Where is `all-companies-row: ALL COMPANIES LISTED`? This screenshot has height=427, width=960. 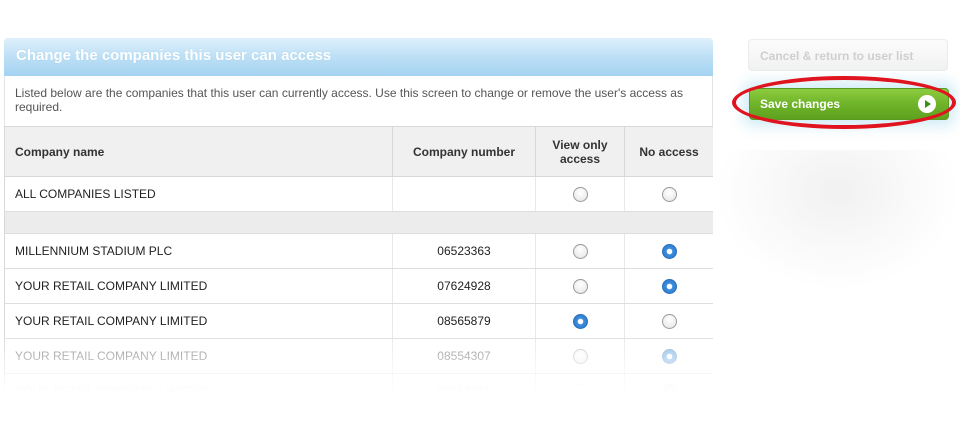
all-companies-row: ALL COMPANIES LISTED is located at coordinates (358, 194).